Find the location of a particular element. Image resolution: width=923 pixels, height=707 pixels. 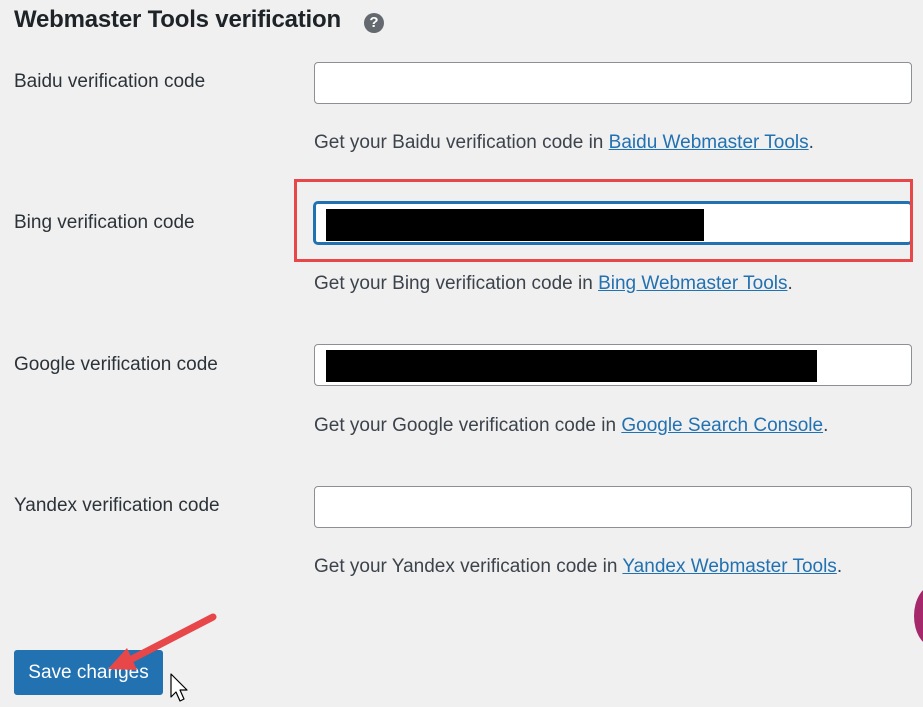

red-arrow-icon is located at coordinates (162, 641).